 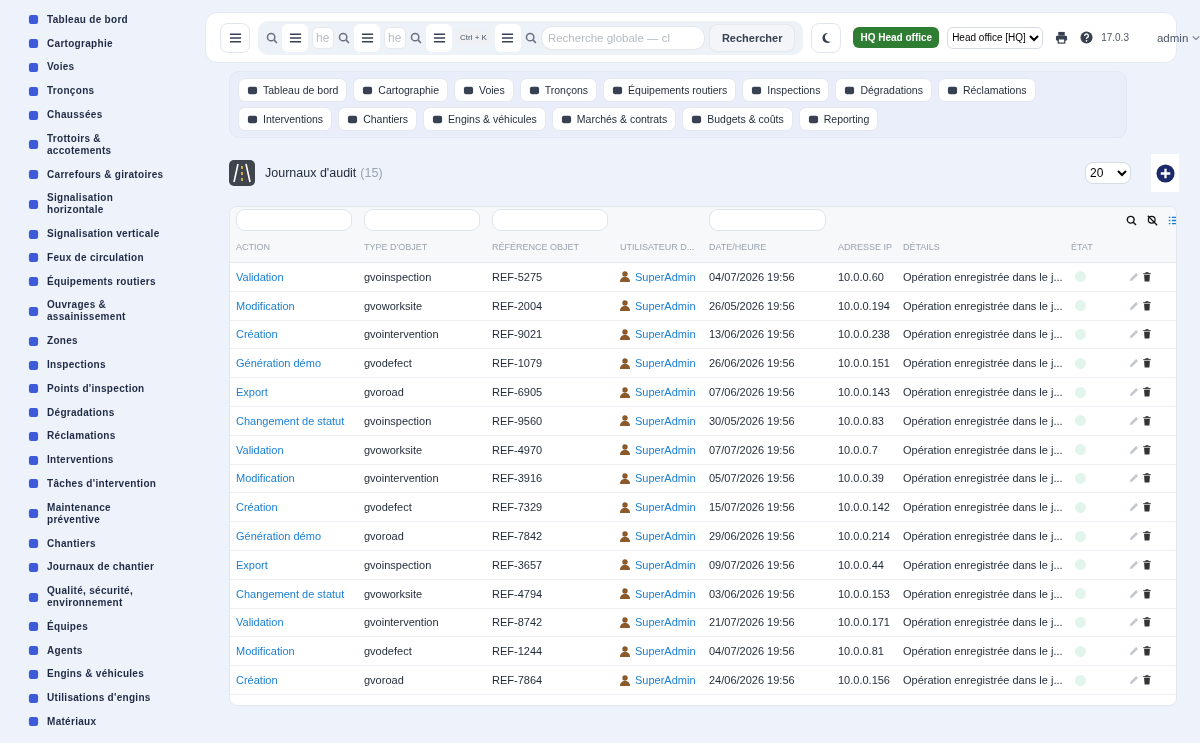 What do you see at coordinates (116, 484) in the screenshot?
I see `sidebar-item: Tâches d'intervention` at bounding box center [116, 484].